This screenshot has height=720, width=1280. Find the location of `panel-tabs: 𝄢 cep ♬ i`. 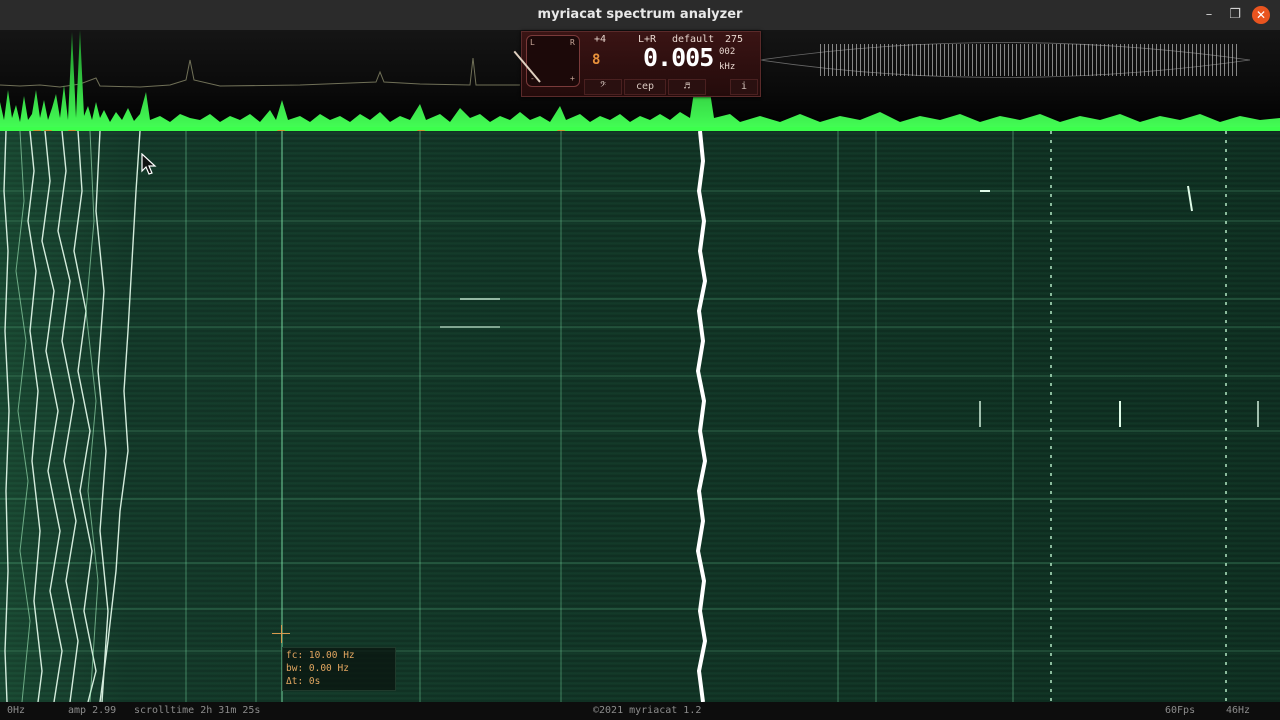

panel-tabs: 𝄢 cep ♬ i is located at coordinates (671, 87).